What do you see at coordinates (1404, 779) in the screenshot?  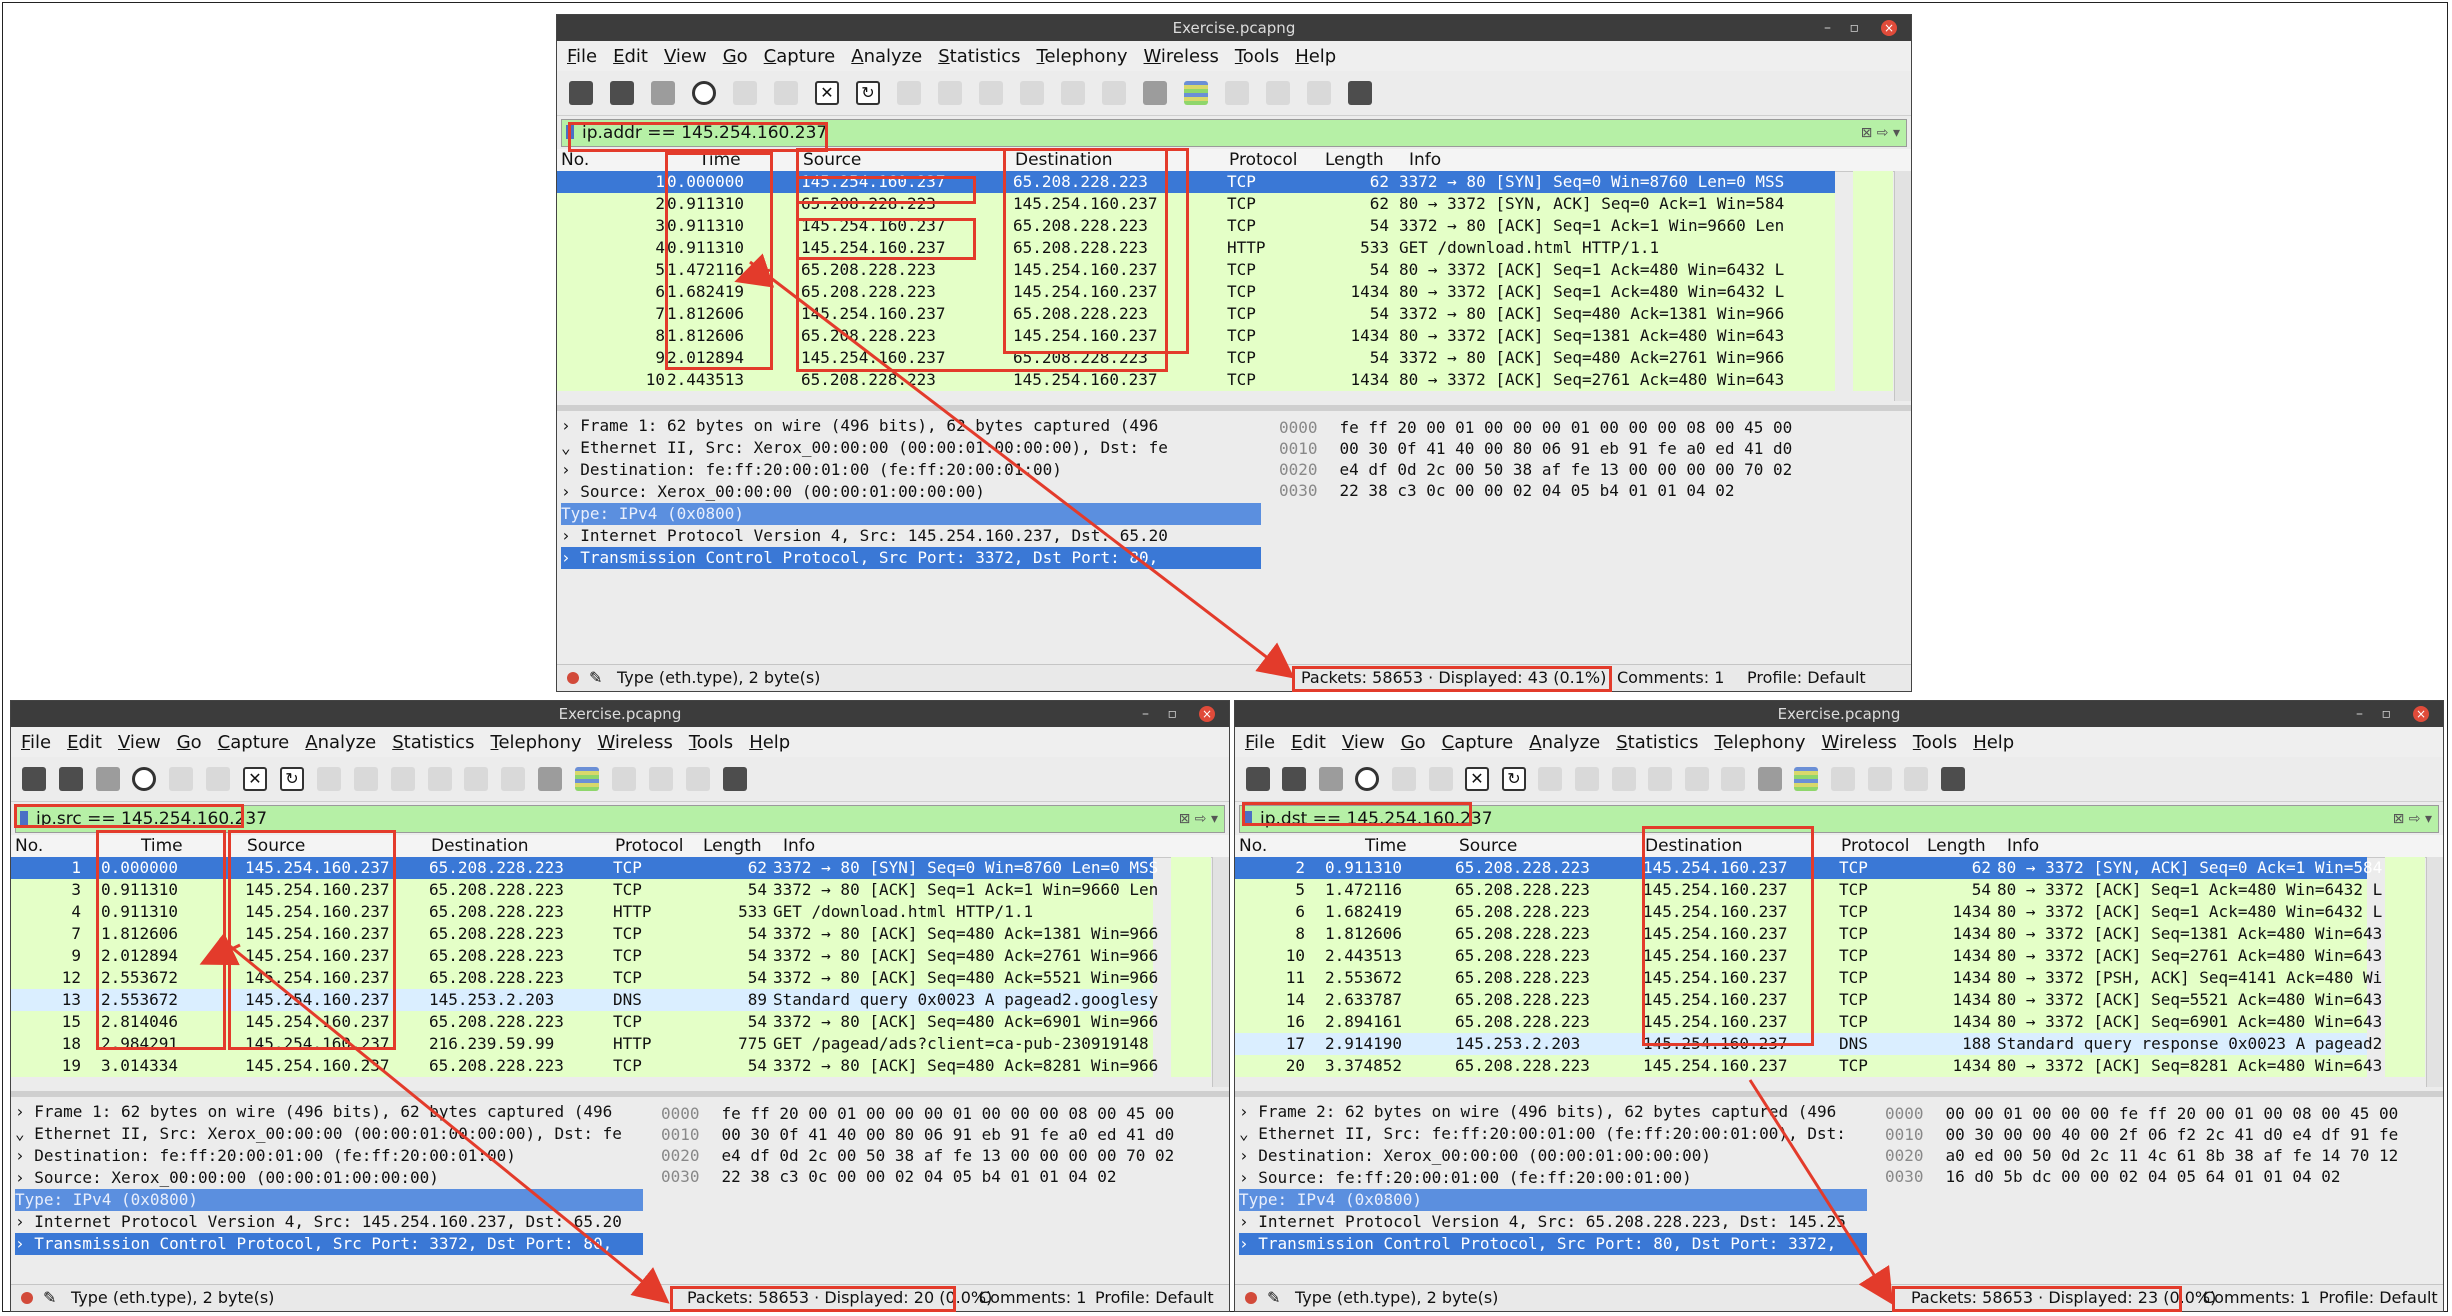 I see `open-file-icon` at bounding box center [1404, 779].